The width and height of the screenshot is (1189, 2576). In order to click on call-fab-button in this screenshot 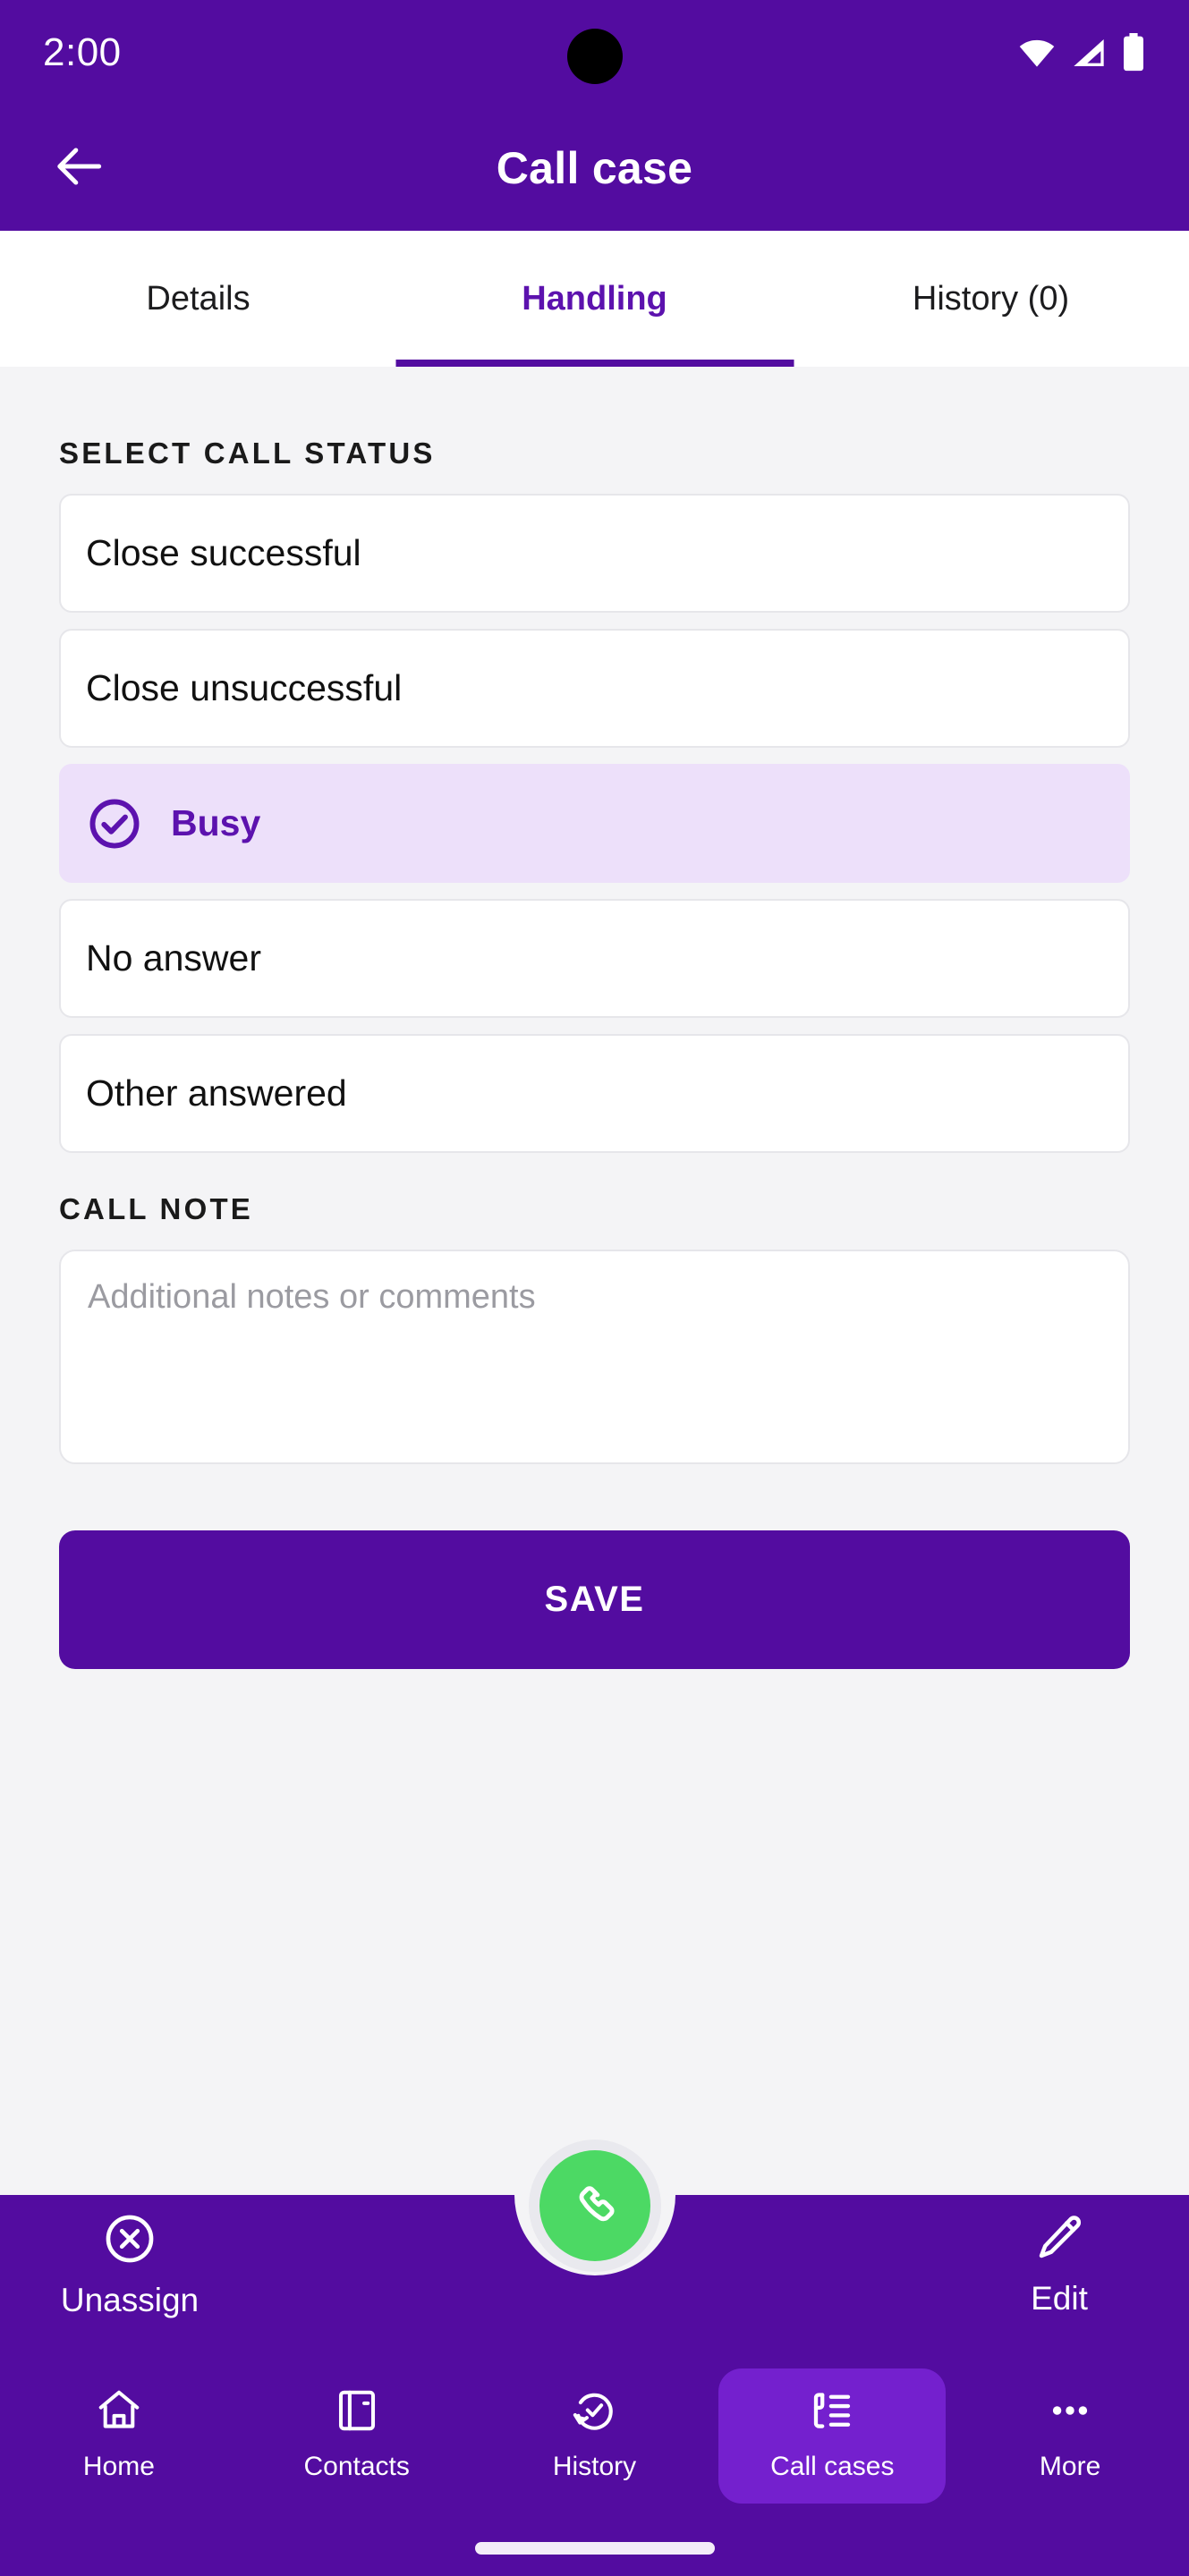, I will do `click(594, 2205)`.